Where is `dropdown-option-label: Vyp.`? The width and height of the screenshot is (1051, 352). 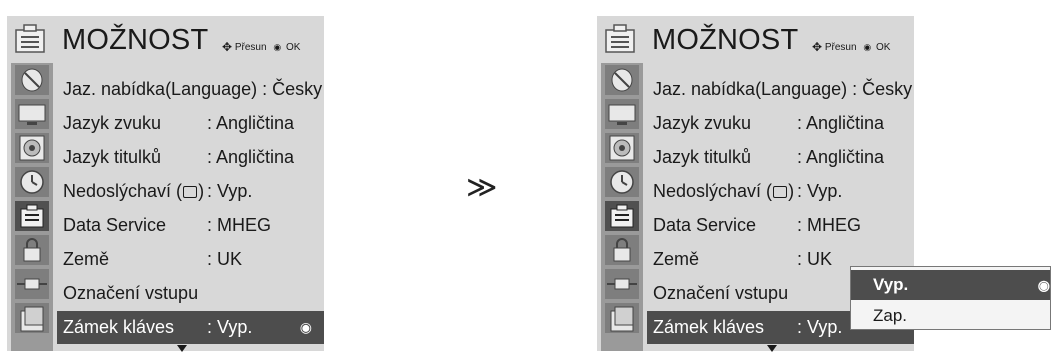
dropdown-option-label: Vyp. is located at coordinates (891, 284).